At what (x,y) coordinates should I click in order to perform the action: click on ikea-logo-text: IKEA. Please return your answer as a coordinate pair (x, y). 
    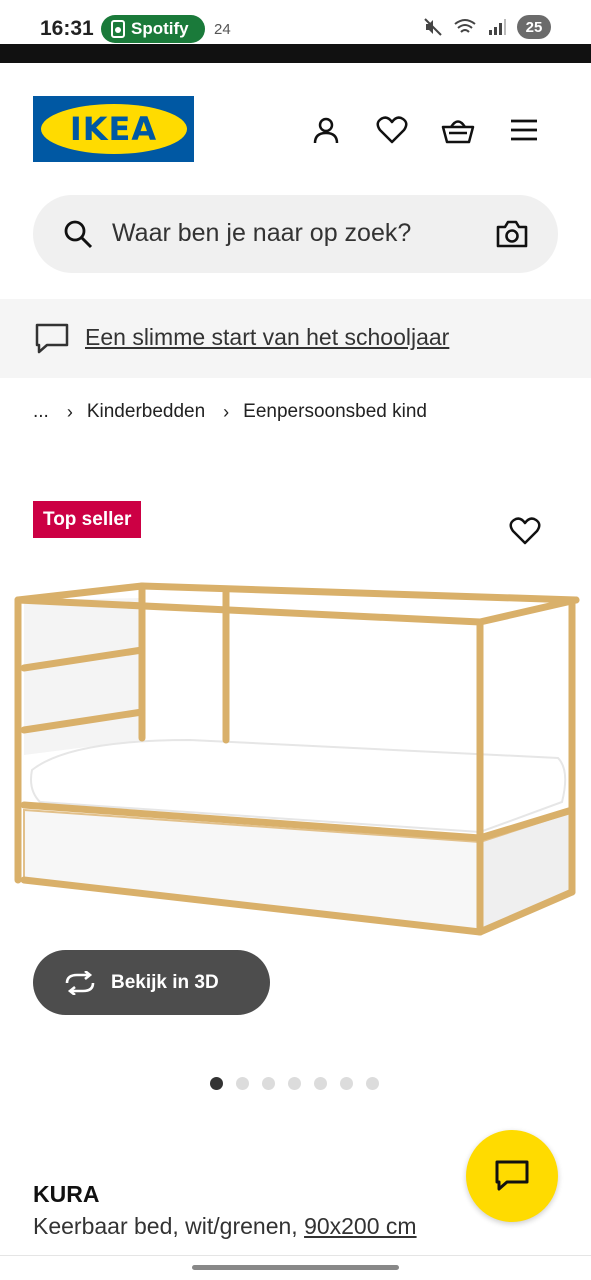
    Looking at the image, I should click on (113, 129).